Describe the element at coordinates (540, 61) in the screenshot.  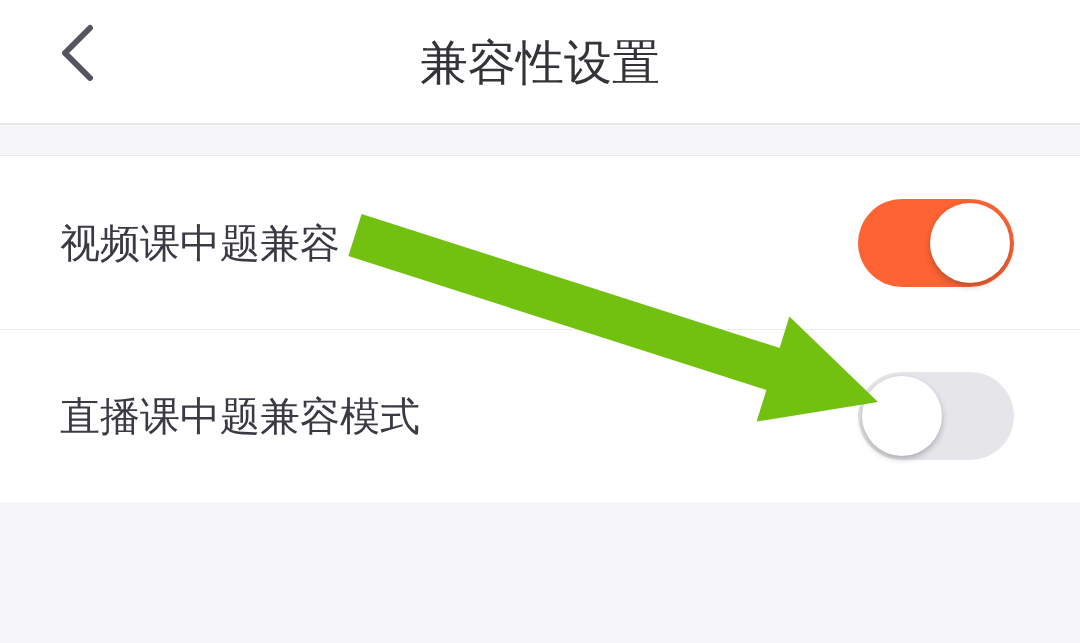
I see `page-title: 兼容性设置` at that location.